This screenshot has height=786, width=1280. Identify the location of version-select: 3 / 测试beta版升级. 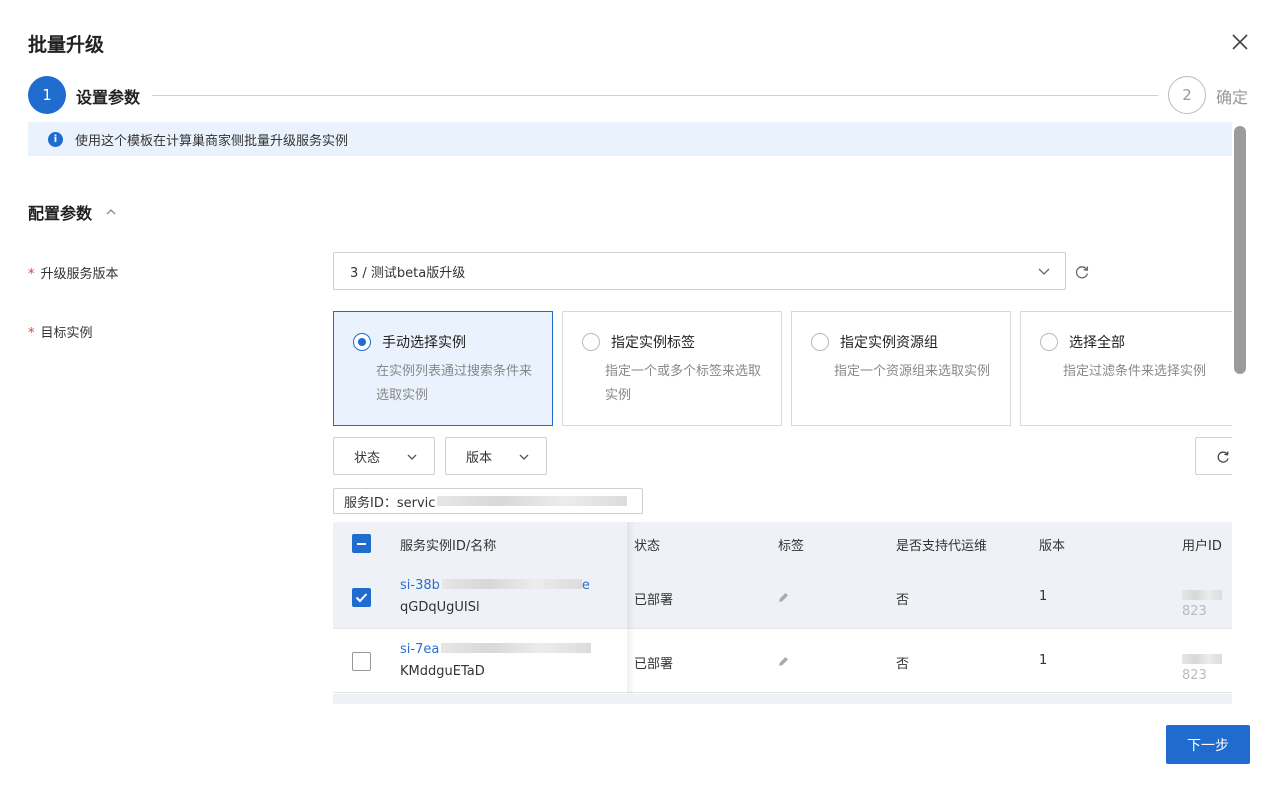
(699, 271).